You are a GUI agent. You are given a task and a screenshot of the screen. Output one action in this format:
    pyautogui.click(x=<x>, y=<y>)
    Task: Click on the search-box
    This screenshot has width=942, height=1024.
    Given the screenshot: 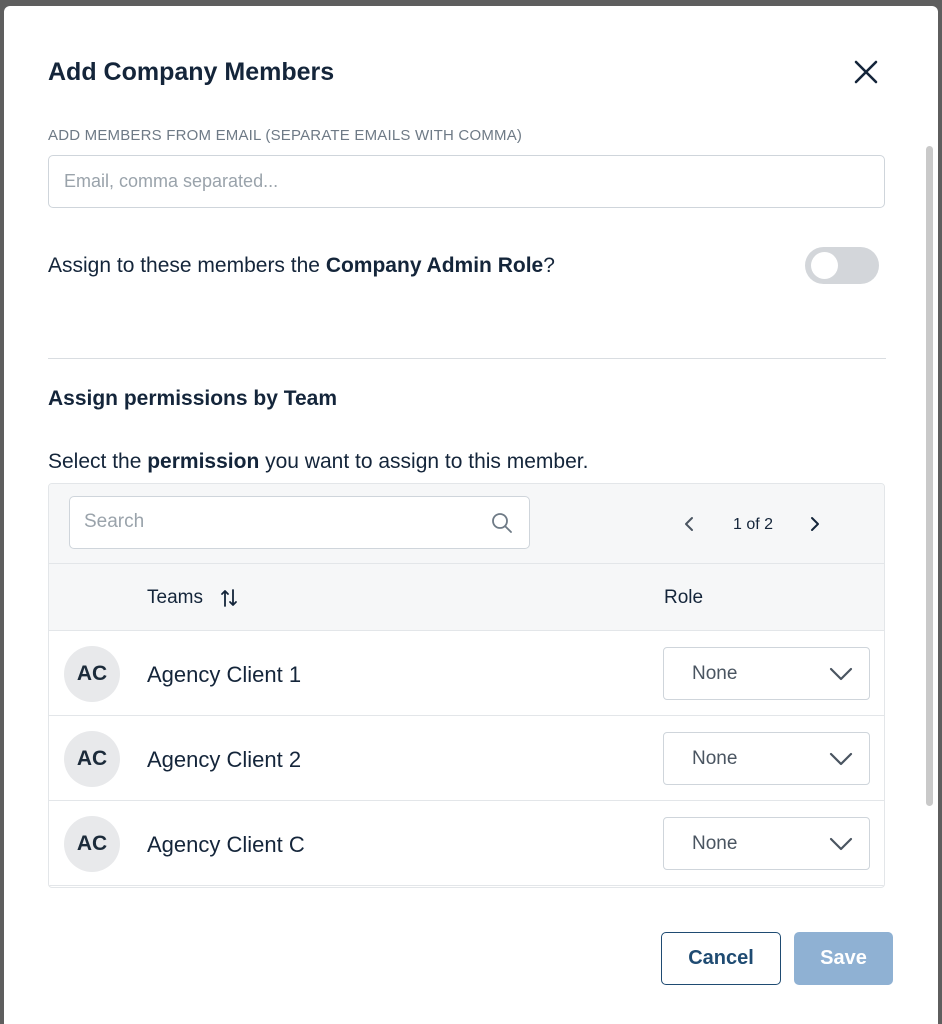 What is the action you would take?
    pyautogui.click(x=299, y=522)
    